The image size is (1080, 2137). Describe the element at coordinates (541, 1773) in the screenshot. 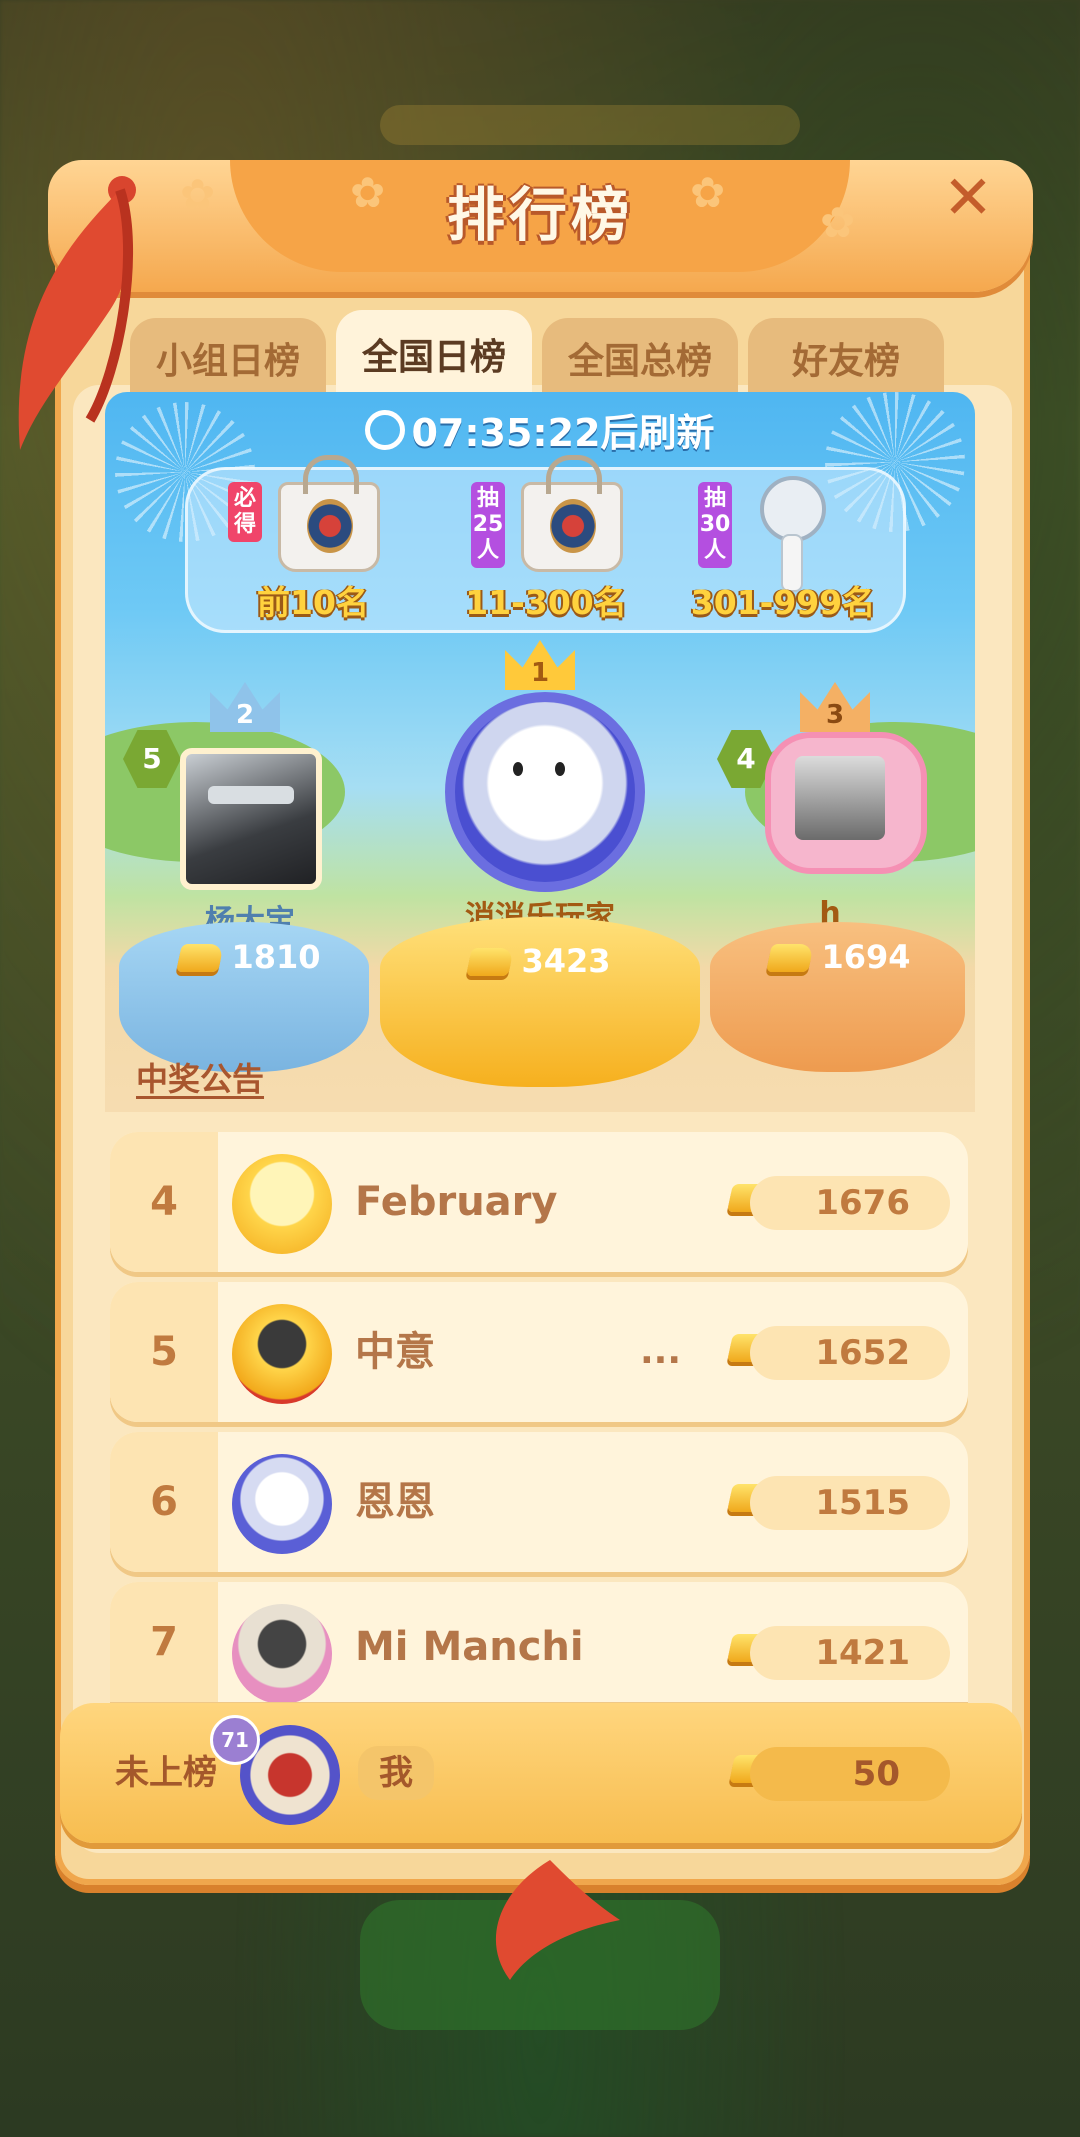

I see `my-rank-row: 未上榜 71 我 50` at that location.